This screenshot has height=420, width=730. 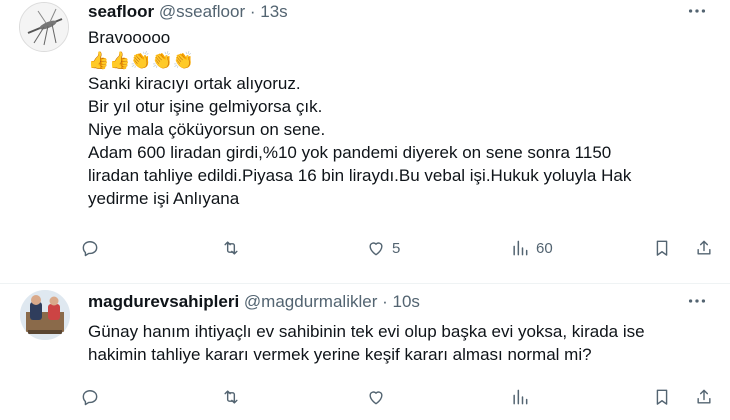 I want to click on like-button: 5, so click(x=383, y=248).